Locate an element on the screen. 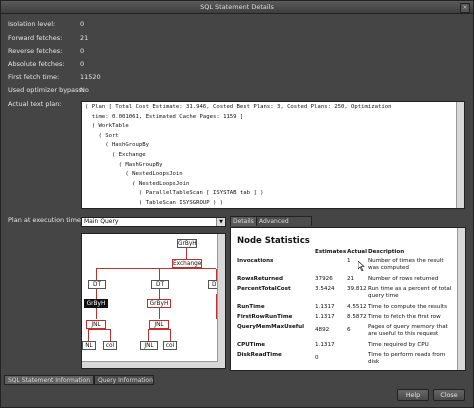 Image resolution: width=474 pixels, height=408 pixels. stat-actual: 8.5872 is located at coordinates (357, 317).